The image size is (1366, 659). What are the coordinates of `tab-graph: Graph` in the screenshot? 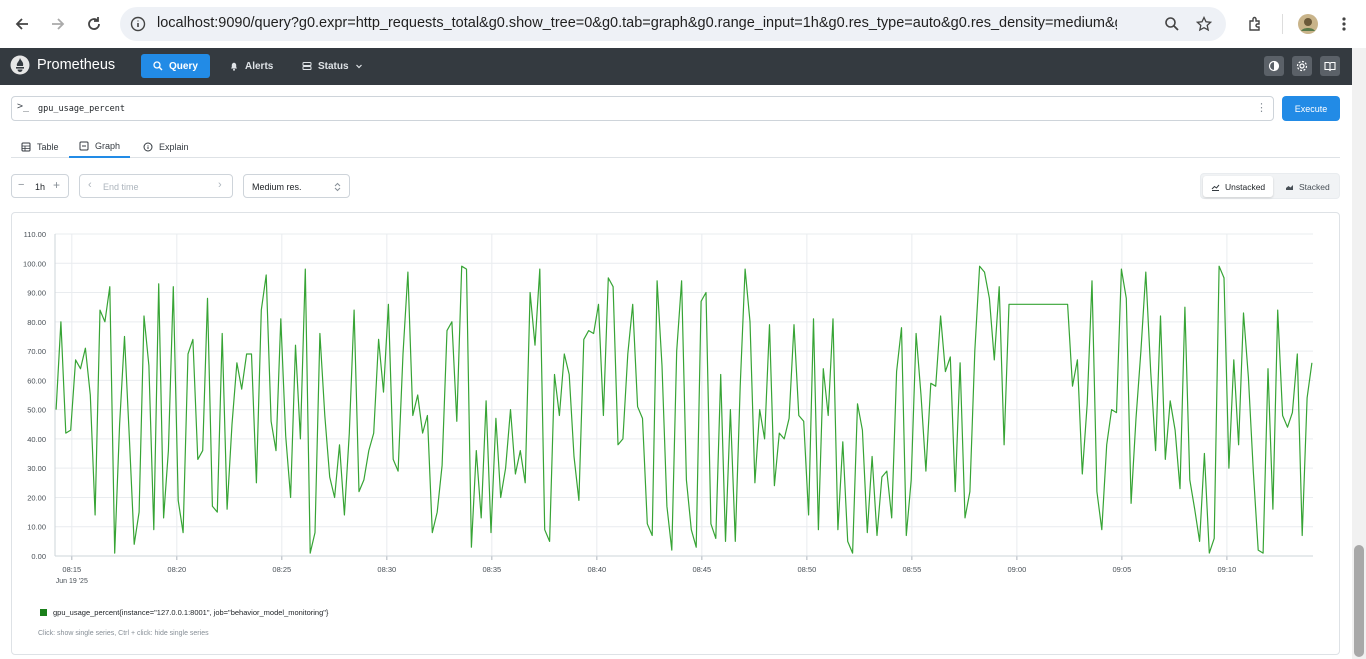 It's located at (100, 146).